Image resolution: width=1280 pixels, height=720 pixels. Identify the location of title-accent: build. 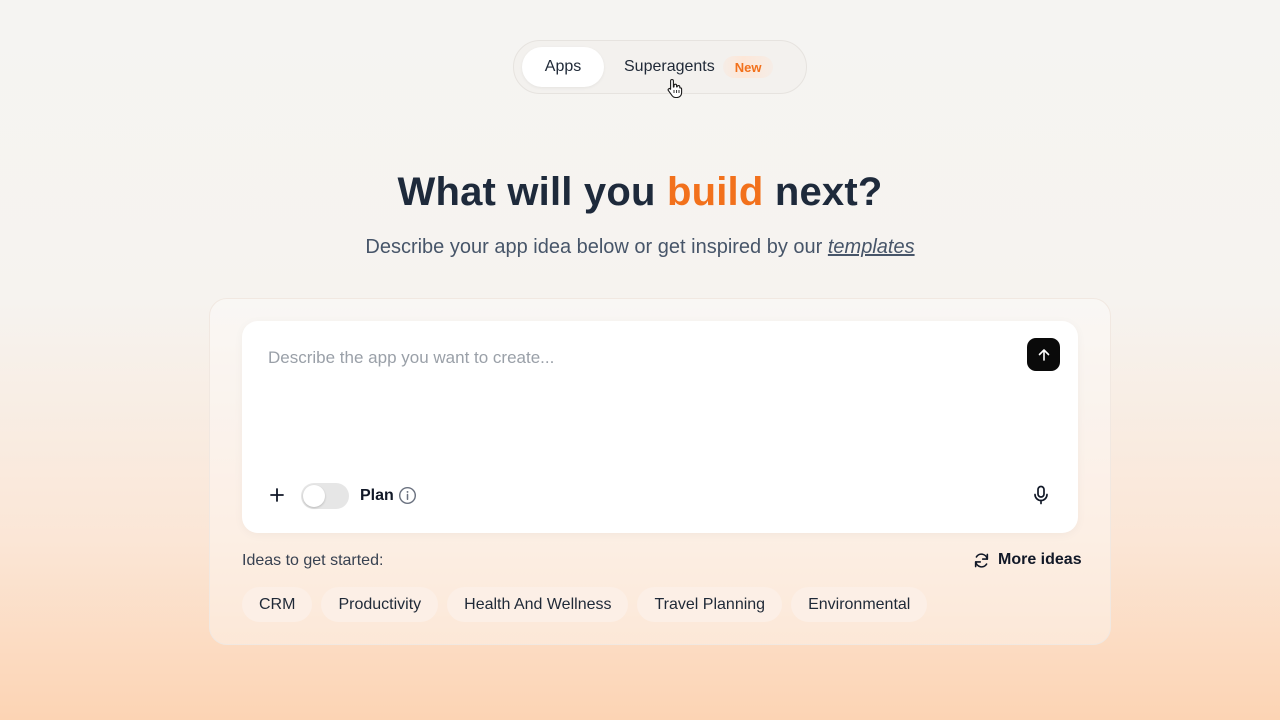
(715, 192).